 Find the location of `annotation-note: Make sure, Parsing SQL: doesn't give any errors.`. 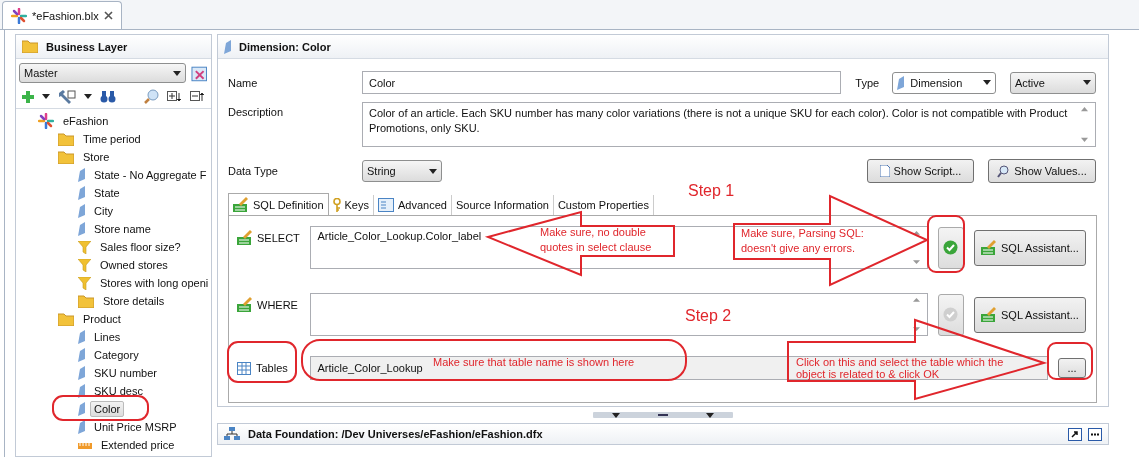

annotation-note: Make sure, Parsing SQL: doesn't give any errors. is located at coordinates (803, 241).